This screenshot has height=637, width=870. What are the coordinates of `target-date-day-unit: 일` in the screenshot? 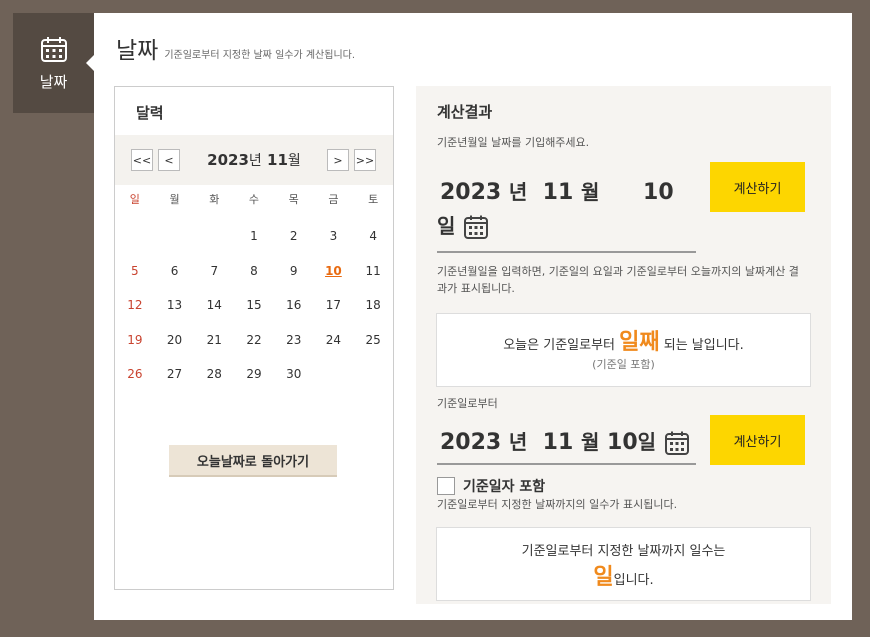 It's located at (647, 442).